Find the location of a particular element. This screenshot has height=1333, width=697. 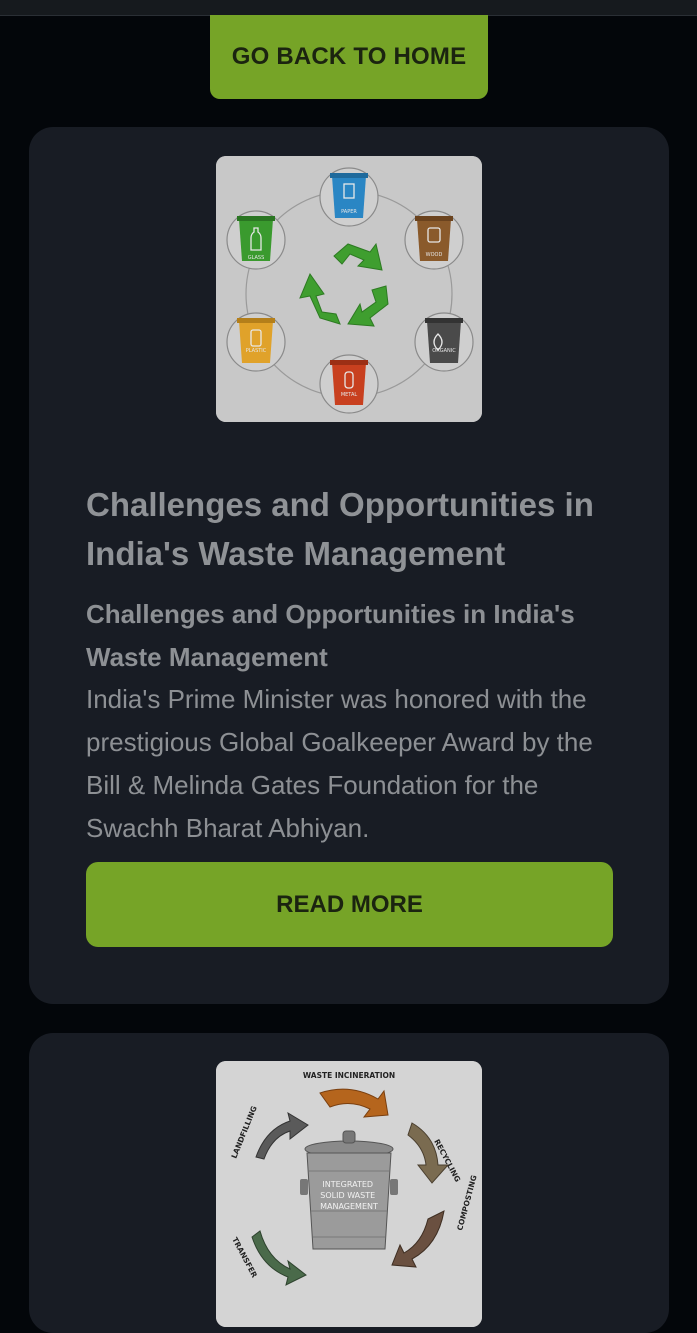

trash-can-icon is located at coordinates (349, 1190).